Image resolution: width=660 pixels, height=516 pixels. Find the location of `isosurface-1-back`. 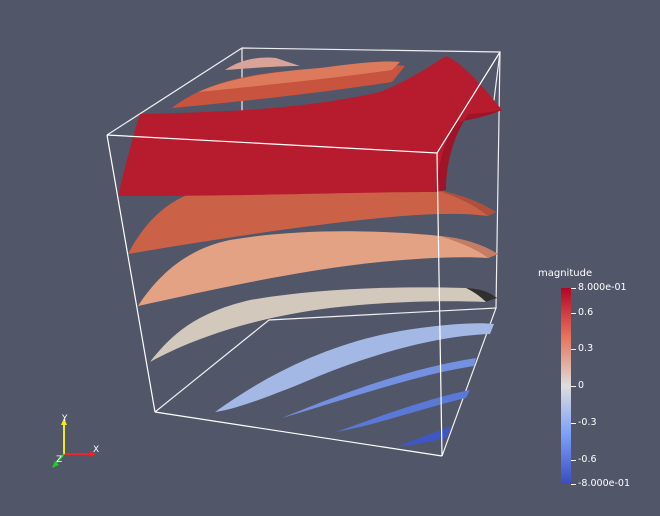

isosurface-1-back is located at coordinates (262, 63).